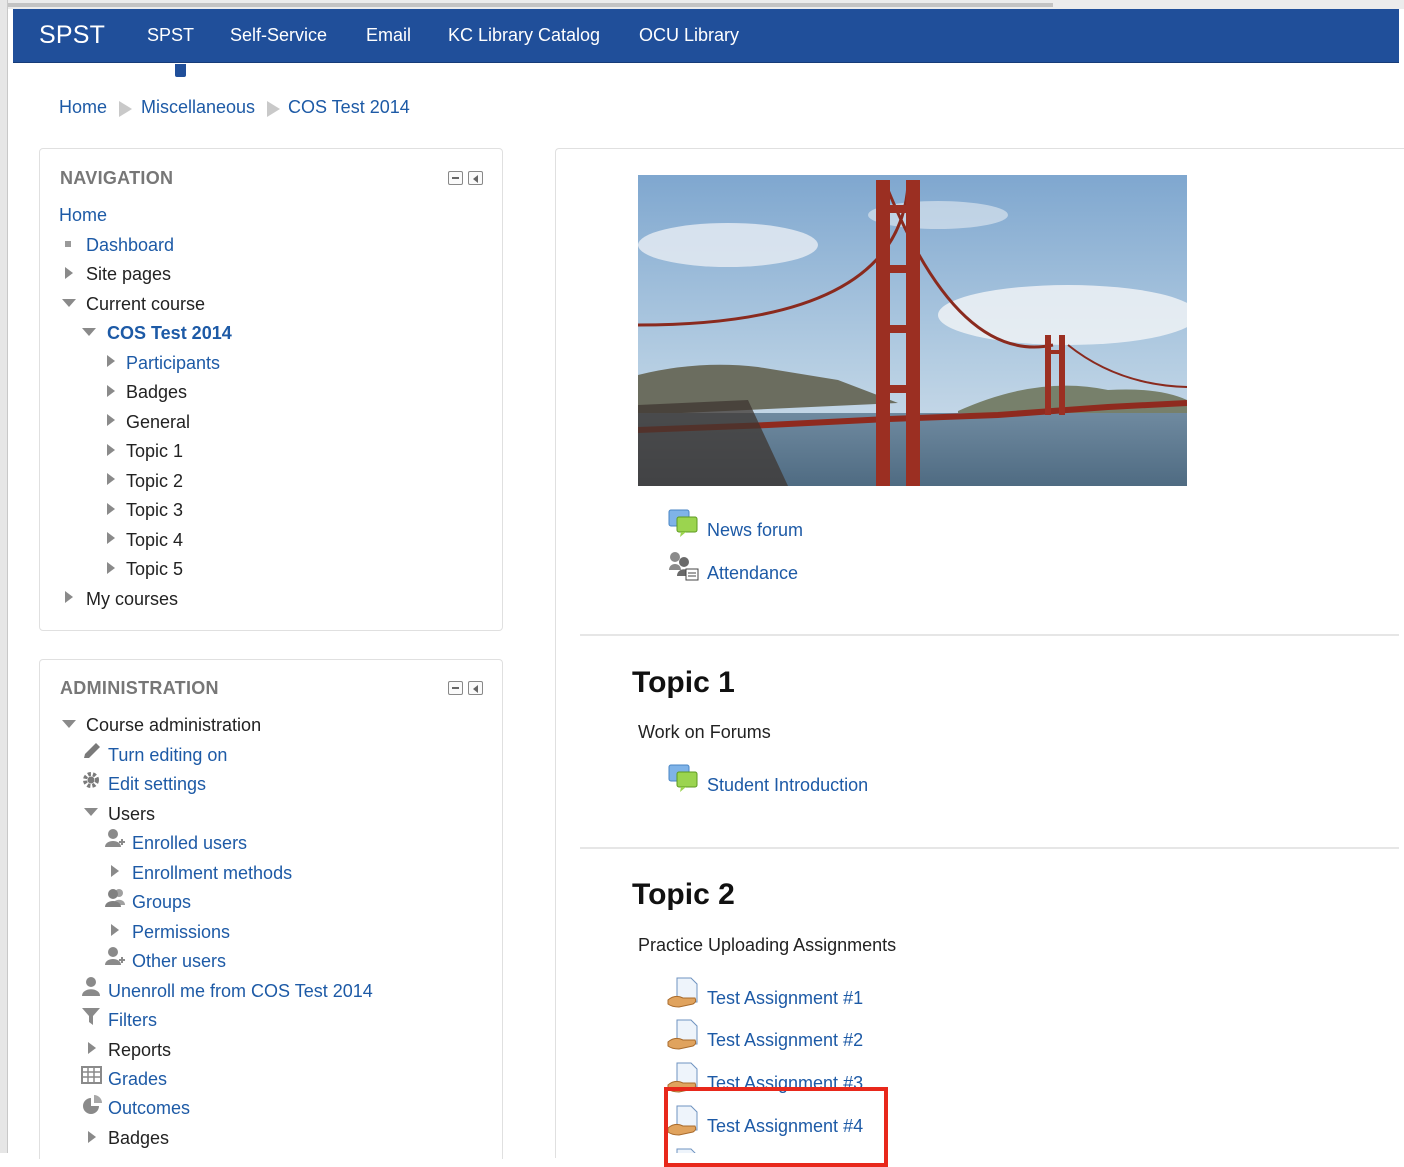  I want to click on outcomes-icon, so click(92, 1104).